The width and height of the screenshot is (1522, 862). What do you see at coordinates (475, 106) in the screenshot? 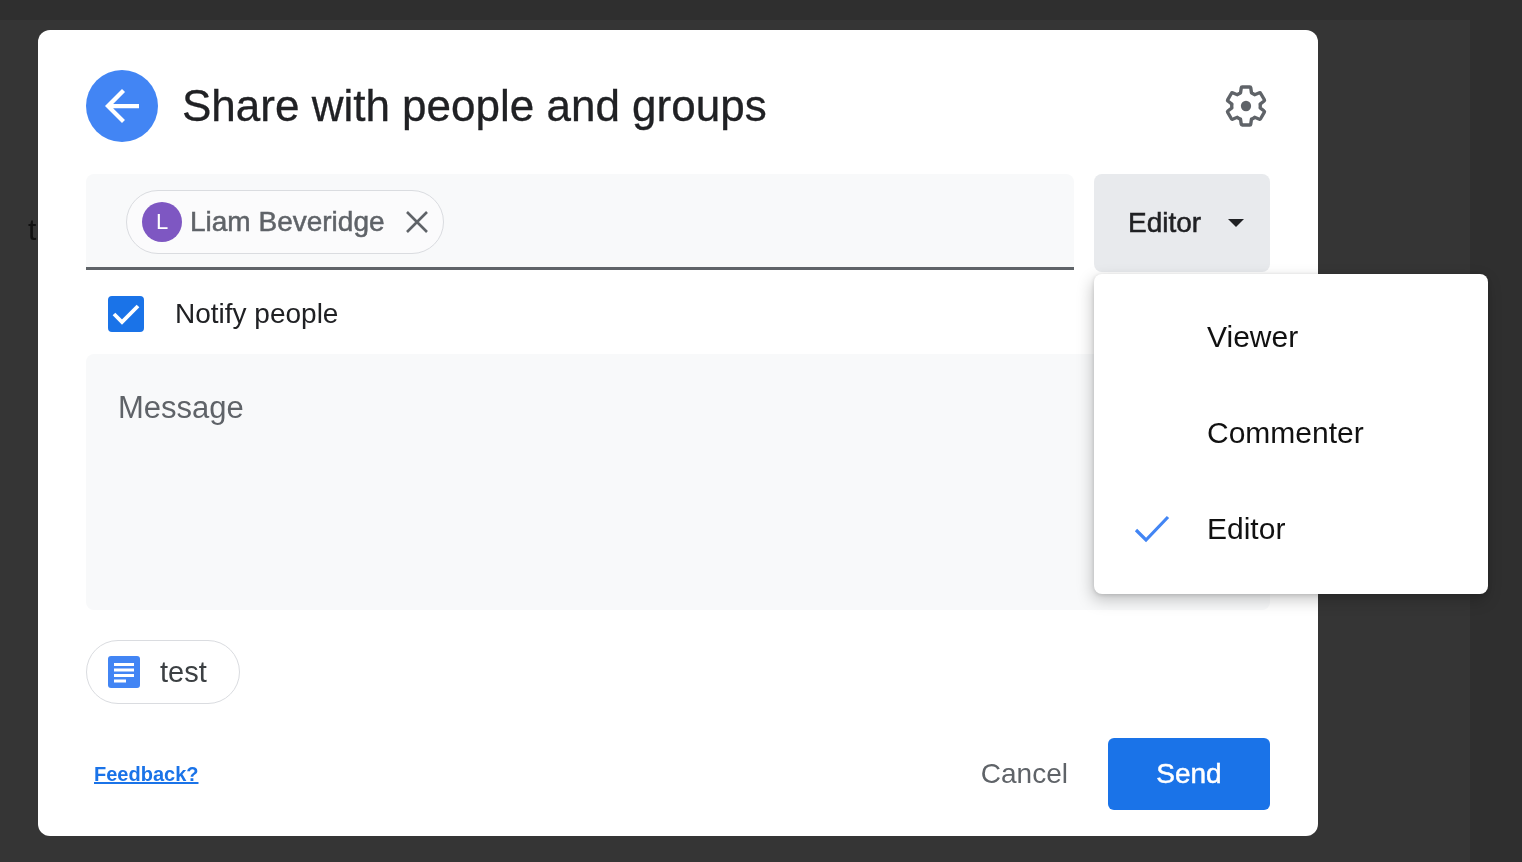
I see `dialog-title: Share with people and groups` at bounding box center [475, 106].